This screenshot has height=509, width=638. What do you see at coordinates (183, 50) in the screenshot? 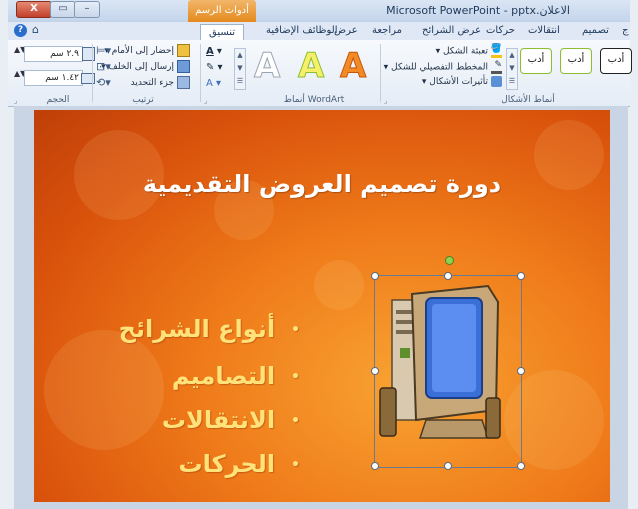
I see `bring-forward-icon` at bounding box center [183, 50].